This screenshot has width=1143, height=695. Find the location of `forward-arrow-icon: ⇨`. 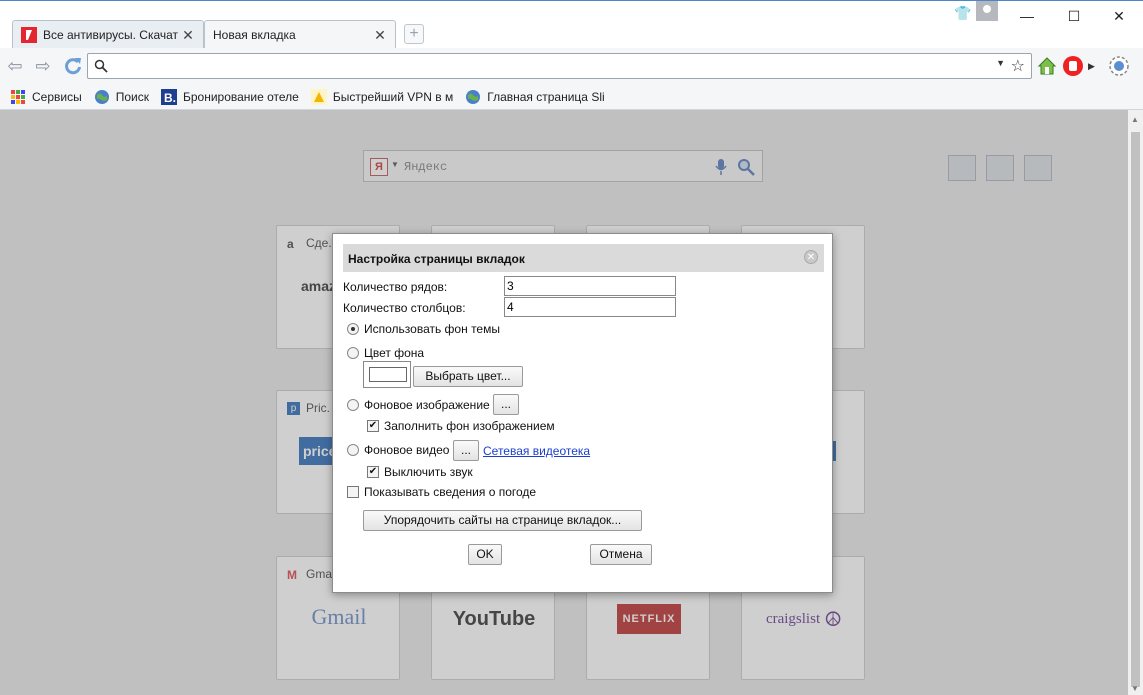

forward-arrow-icon: ⇨ is located at coordinates (43, 66).